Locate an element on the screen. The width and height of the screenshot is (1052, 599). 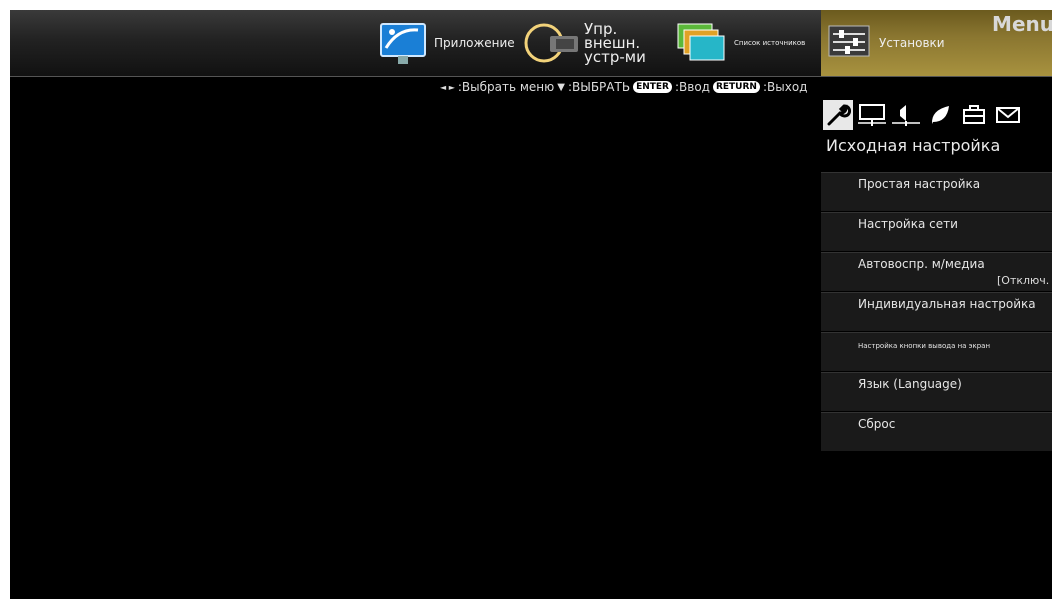
setting-network: Настройка сети is located at coordinates (936, 232).